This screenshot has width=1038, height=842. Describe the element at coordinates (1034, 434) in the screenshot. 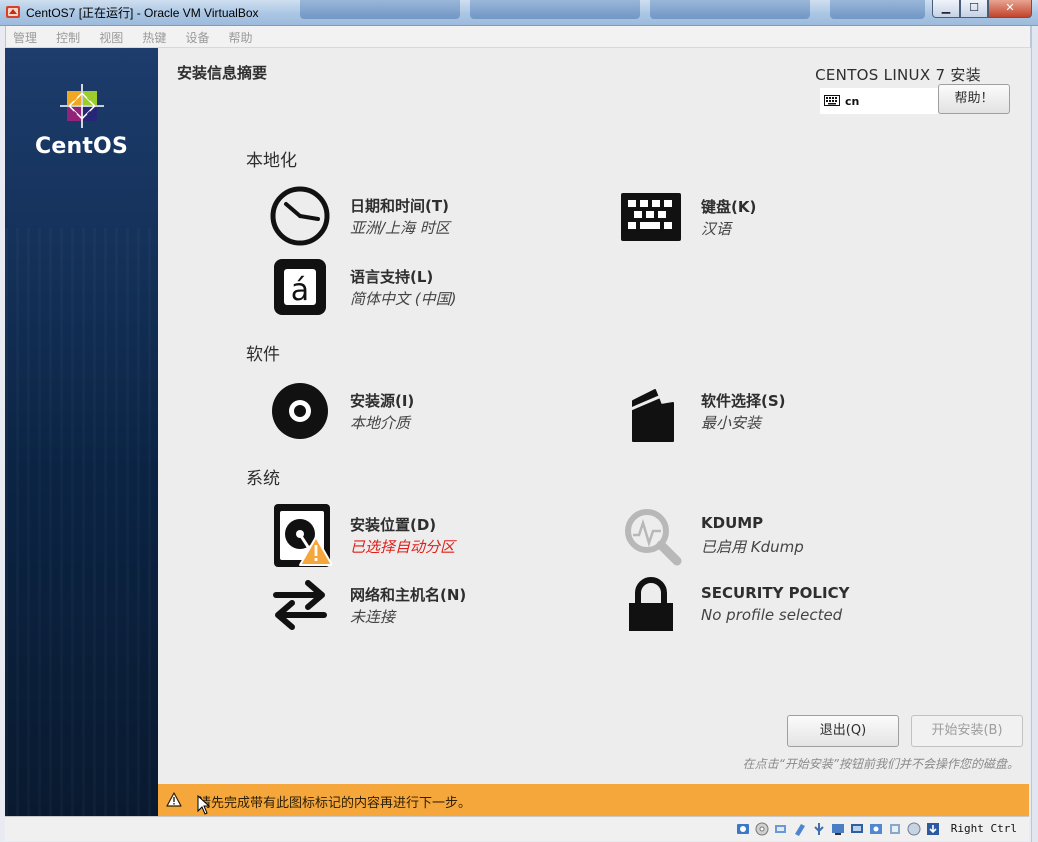

I see `window-right-border` at that location.